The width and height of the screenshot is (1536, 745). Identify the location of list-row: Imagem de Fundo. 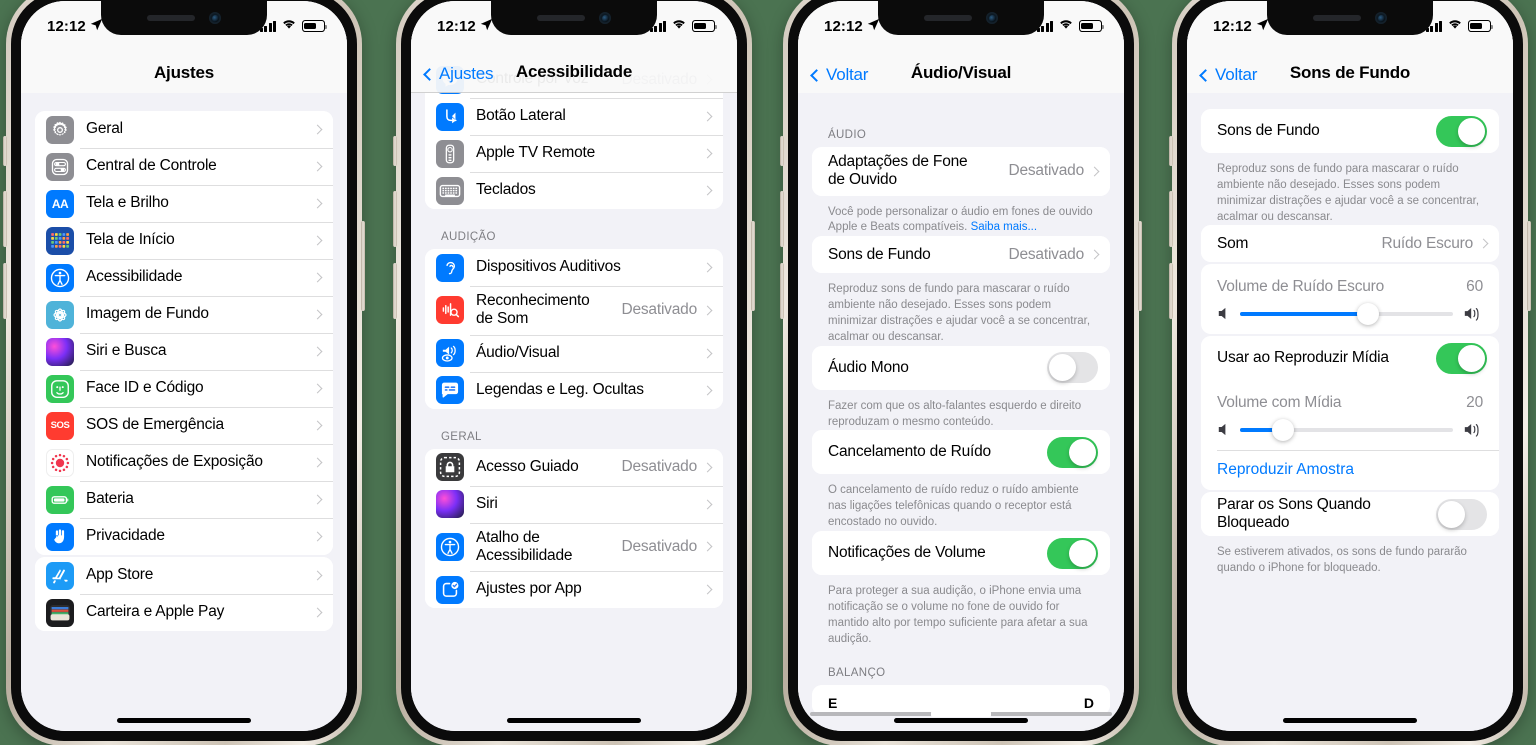
(184, 314).